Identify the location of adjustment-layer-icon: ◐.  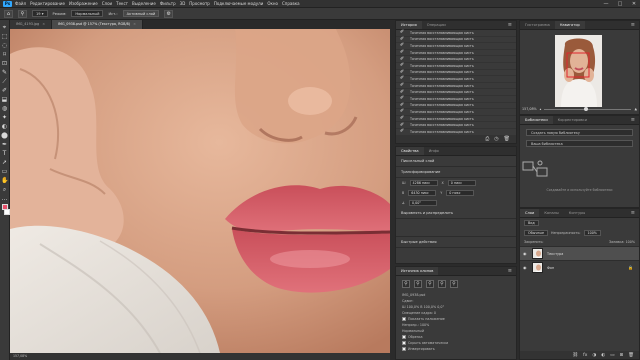
(603, 355).